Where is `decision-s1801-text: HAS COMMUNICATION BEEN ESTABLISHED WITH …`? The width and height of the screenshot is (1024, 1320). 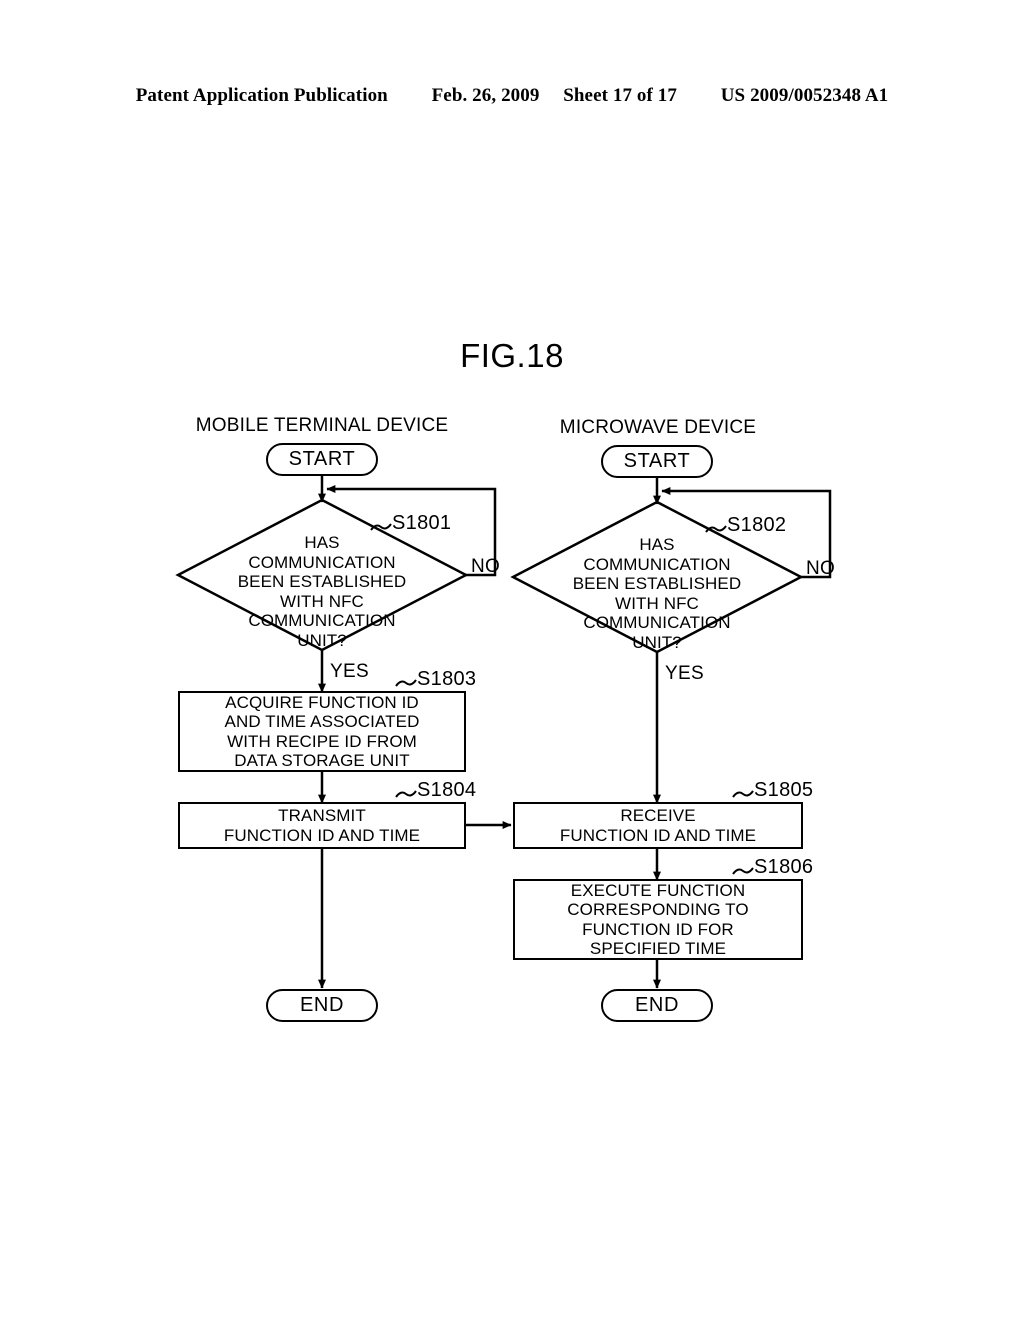 decision-s1801-text: HAS COMMUNICATION BEEN ESTABLISHED WITH … is located at coordinates (322, 591).